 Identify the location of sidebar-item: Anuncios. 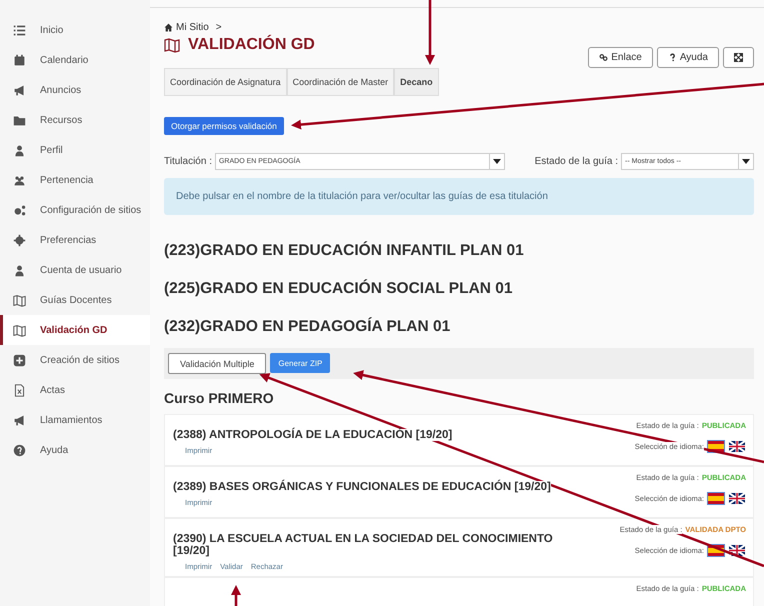
(75, 90).